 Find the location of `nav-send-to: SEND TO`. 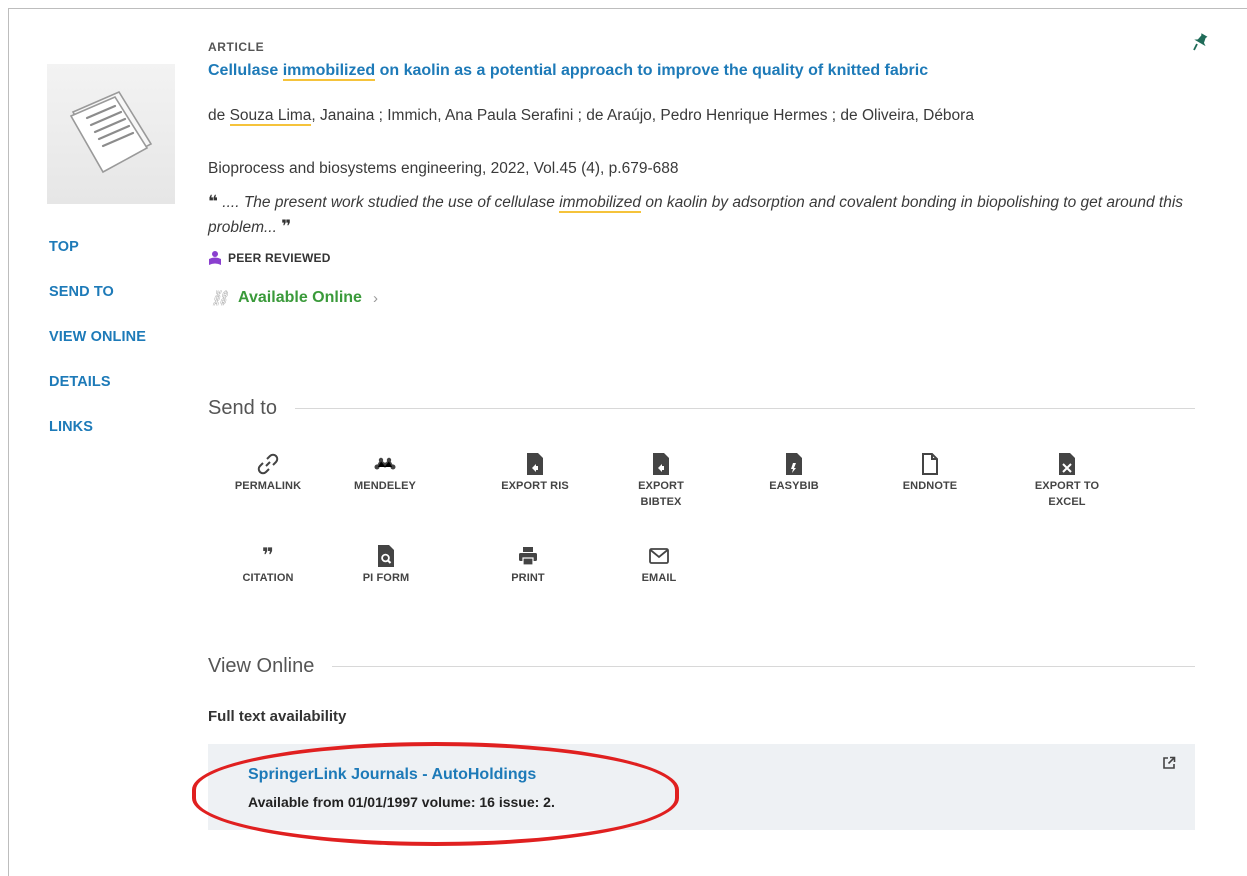

nav-send-to: SEND TO is located at coordinates (97, 305).